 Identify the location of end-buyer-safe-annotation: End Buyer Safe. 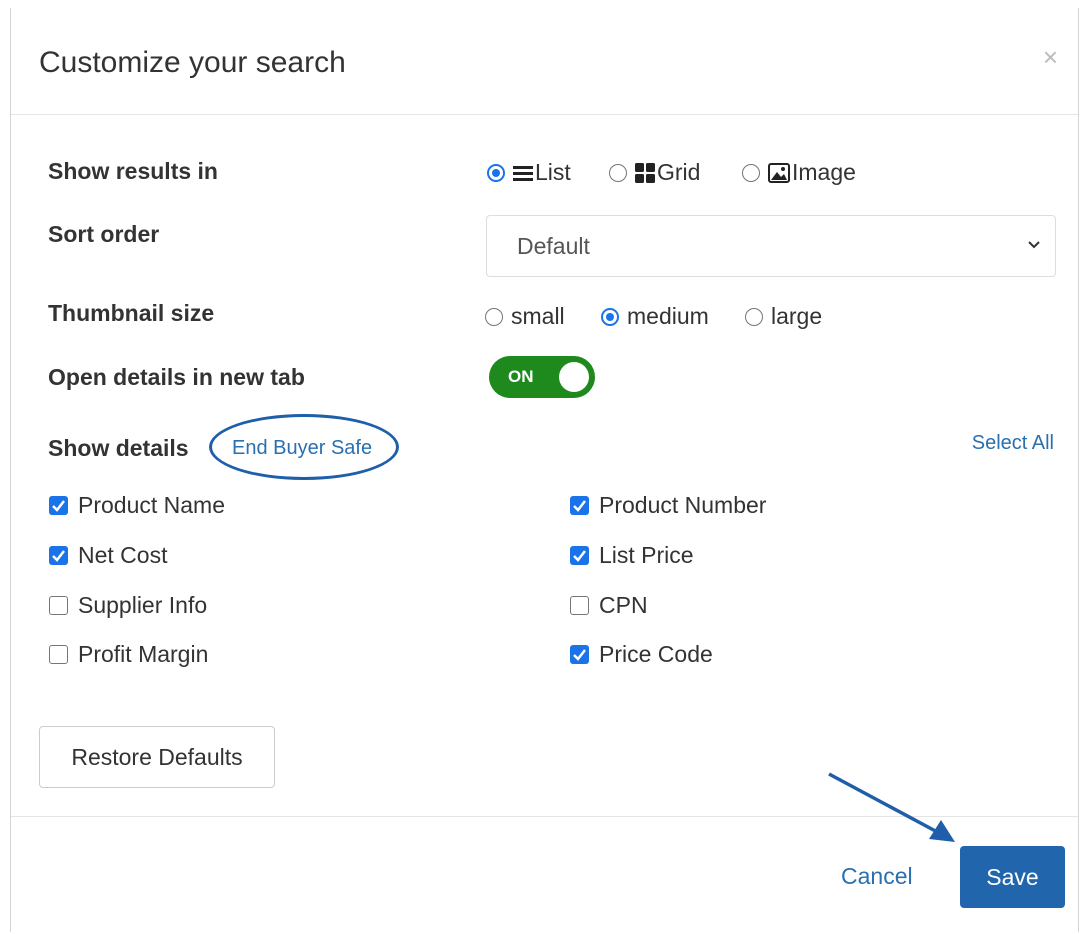
(304, 447).